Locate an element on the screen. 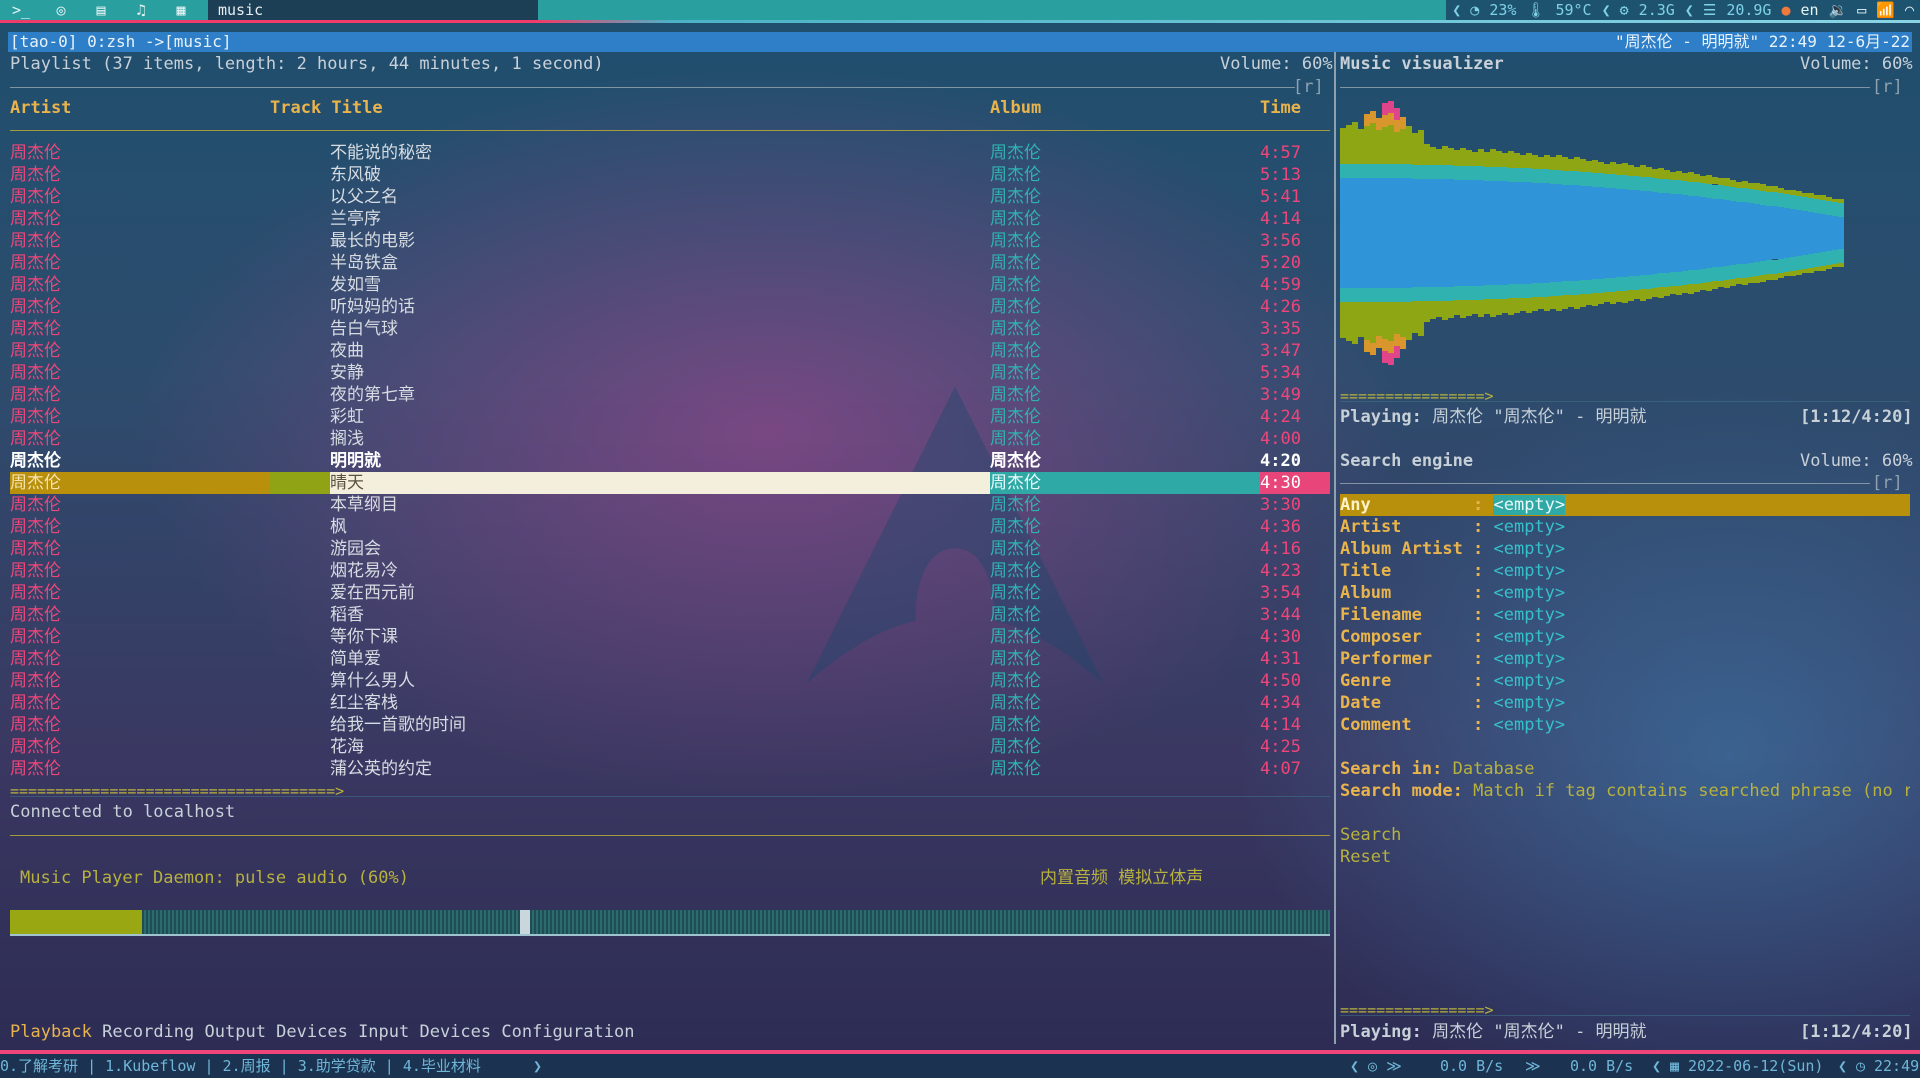 Image resolution: width=1920 pixels, height=1078 pixels. table-row: 周杰伦 等你下课 周杰伦 4:30 is located at coordinates (670, 637).